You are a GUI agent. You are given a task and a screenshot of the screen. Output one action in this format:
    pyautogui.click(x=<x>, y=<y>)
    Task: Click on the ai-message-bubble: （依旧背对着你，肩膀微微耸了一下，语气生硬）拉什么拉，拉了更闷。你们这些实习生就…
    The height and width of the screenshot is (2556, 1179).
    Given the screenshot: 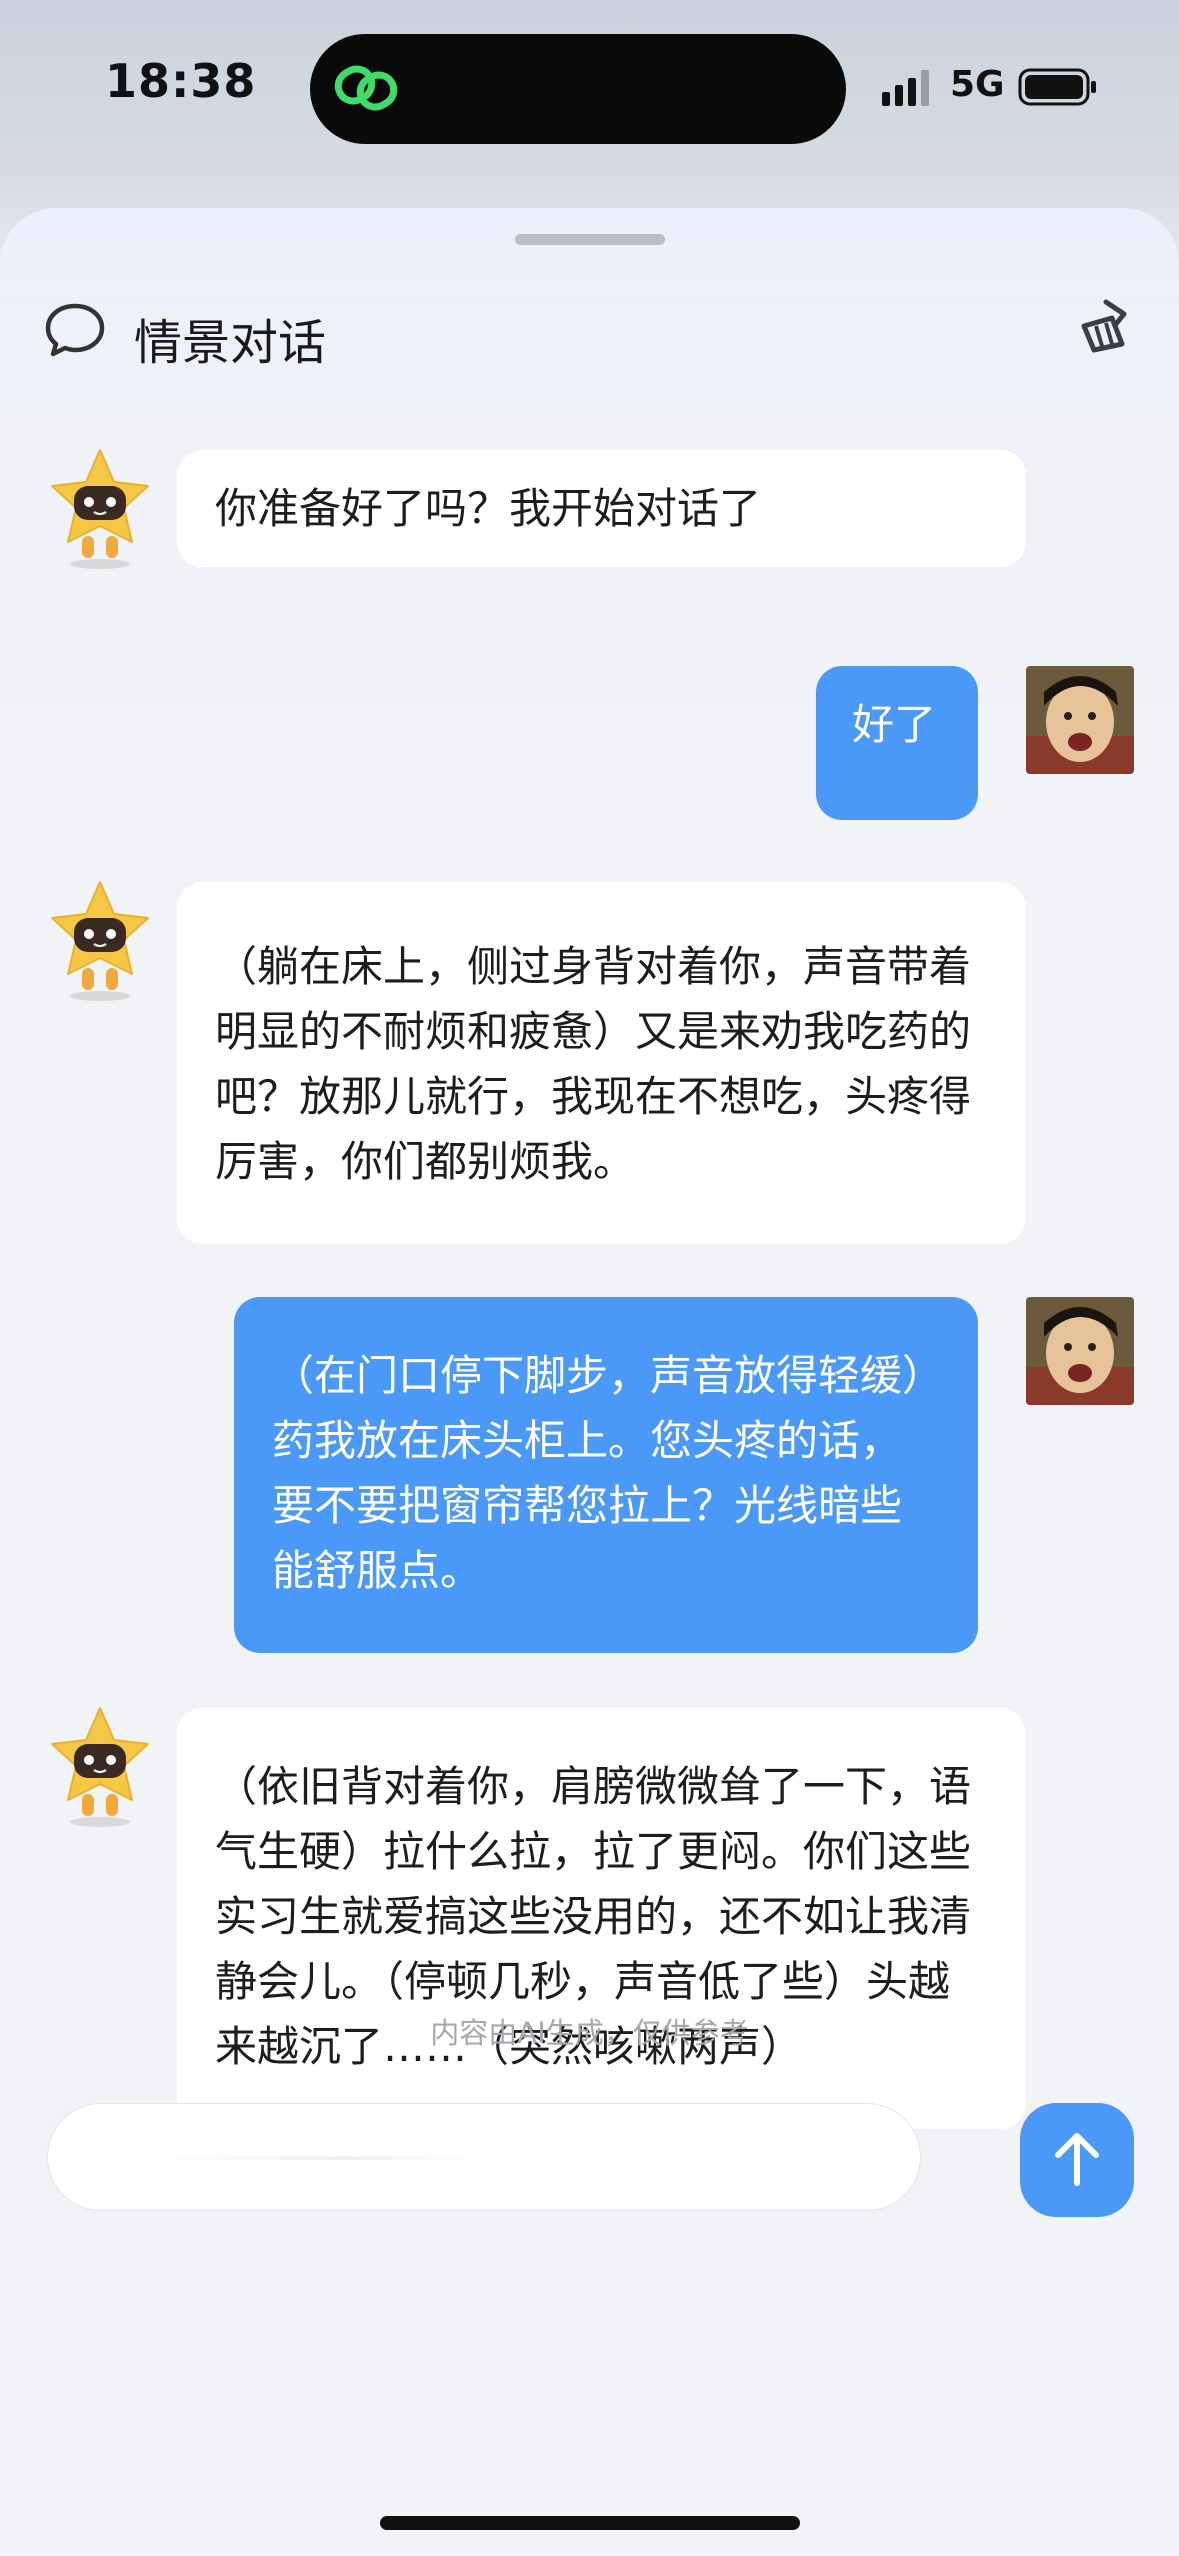 What is the action you would take?
    pyautogui.click(x=601, y=1918)
    